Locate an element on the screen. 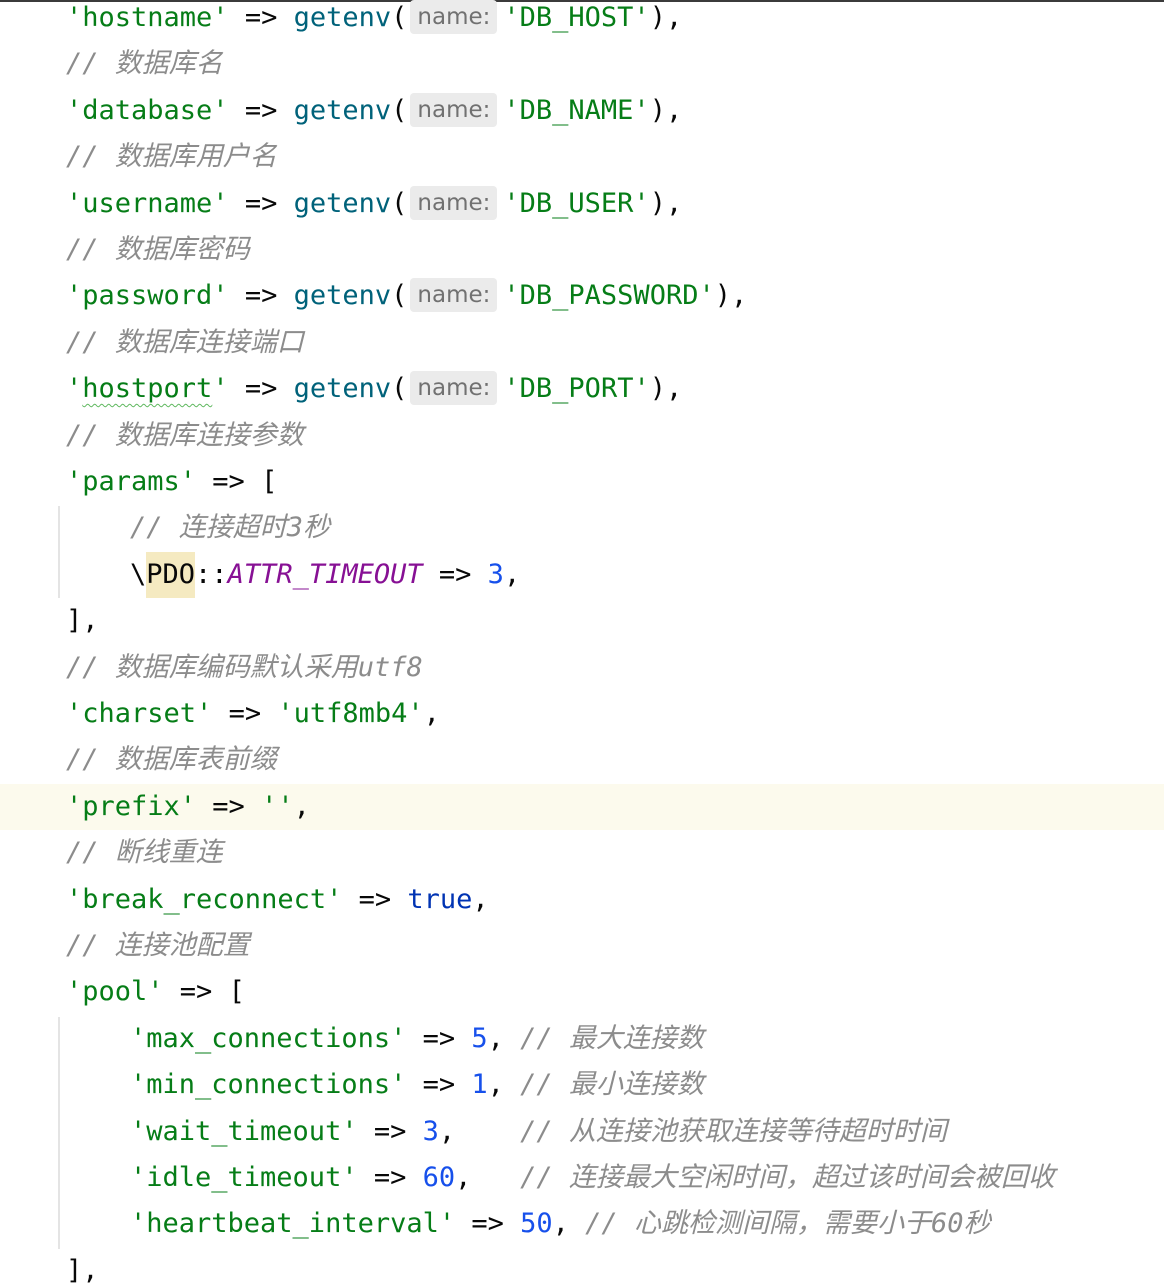 The height and width of the screenshot is (1287, 1164). code-line: 'hostport' => getenv(name: 'DB_PORT'), is located at coordinates (582, 389).